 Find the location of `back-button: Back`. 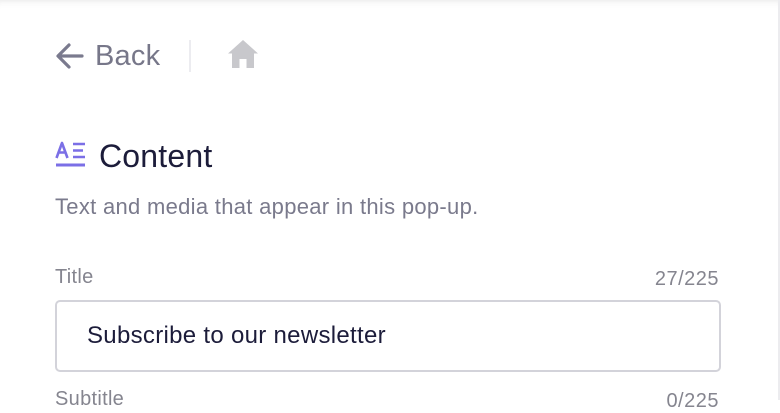

back-button: Back is located at coordinates (107, 56).